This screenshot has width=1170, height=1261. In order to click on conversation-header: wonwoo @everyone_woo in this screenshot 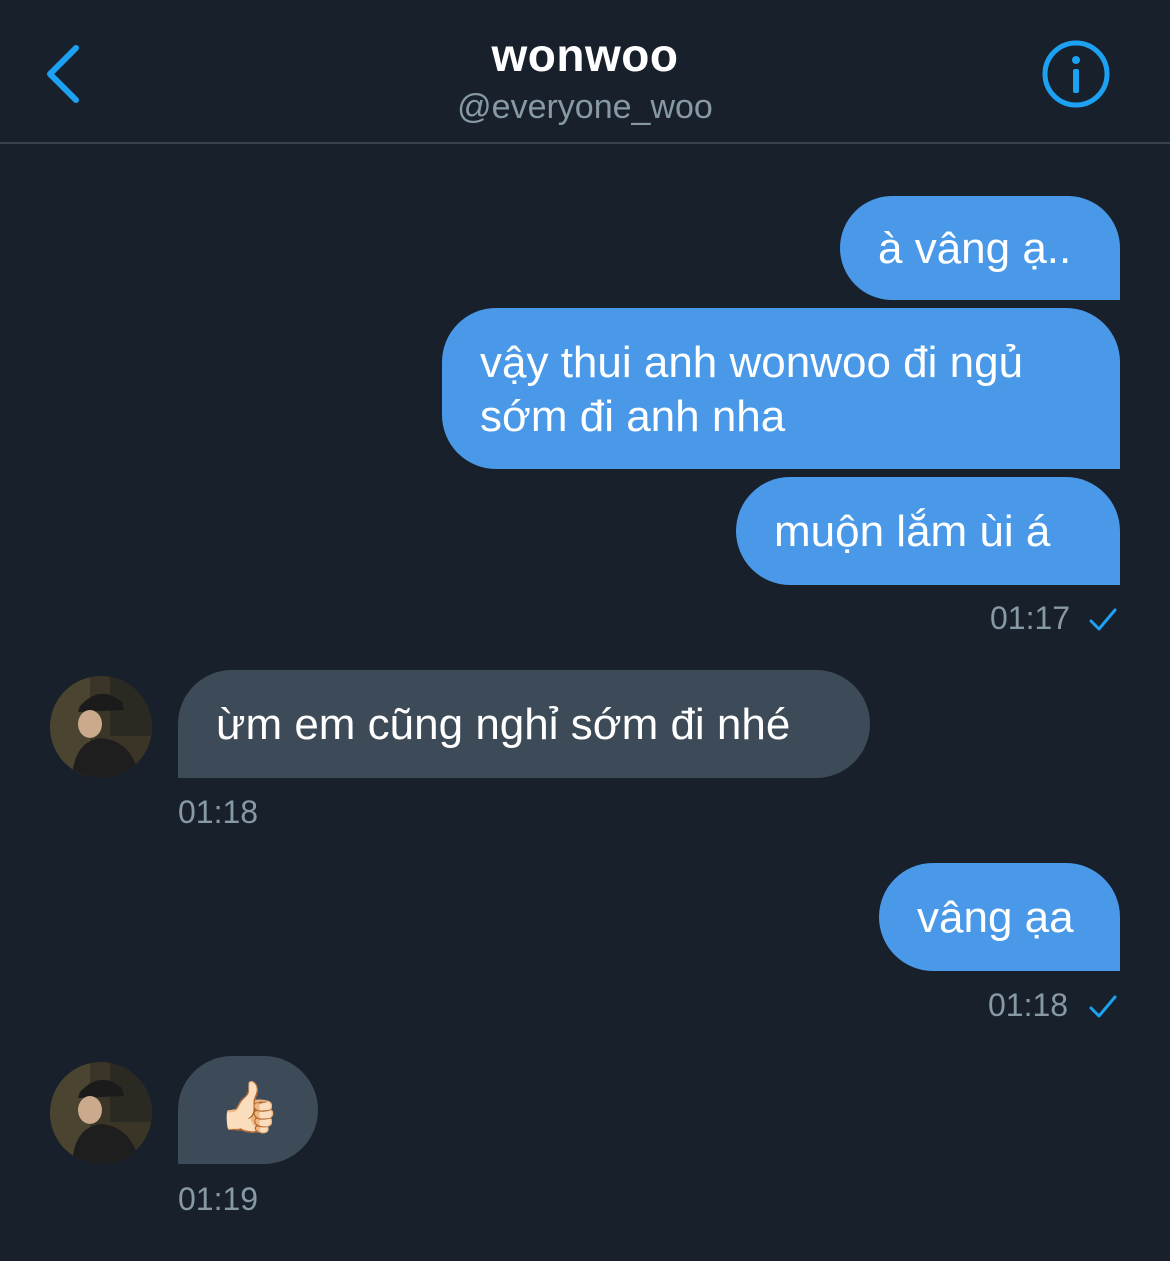, I will do `click(585, 72)`.